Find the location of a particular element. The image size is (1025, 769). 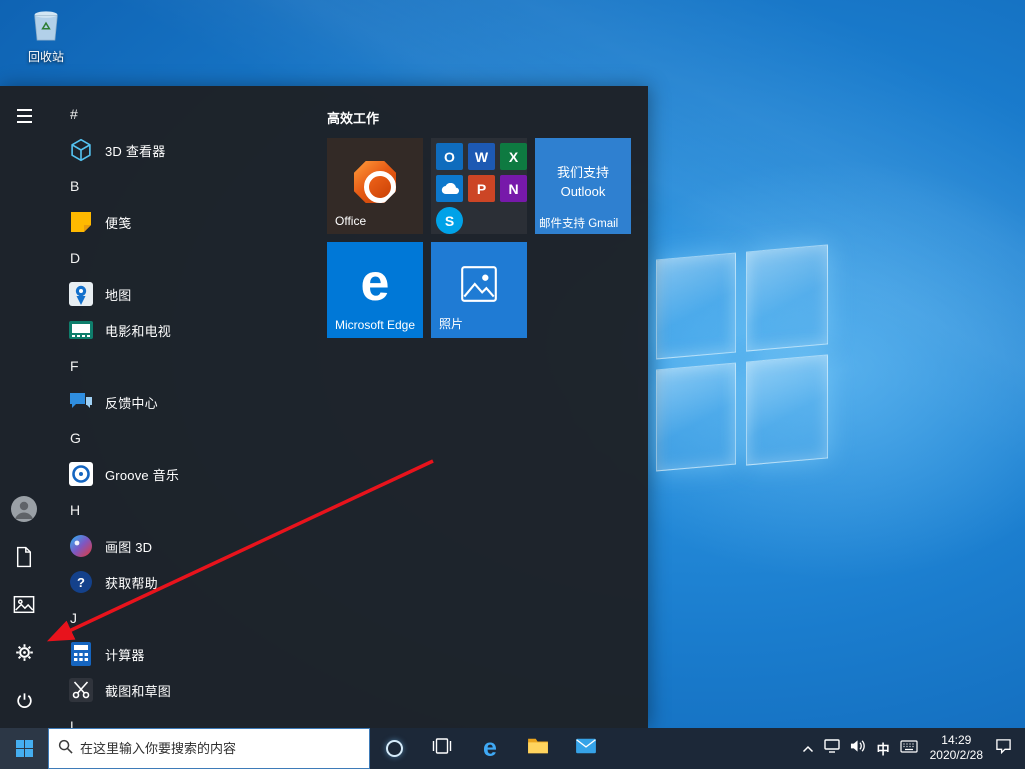

onenote-icon: N is located at coordinates (513, 188).